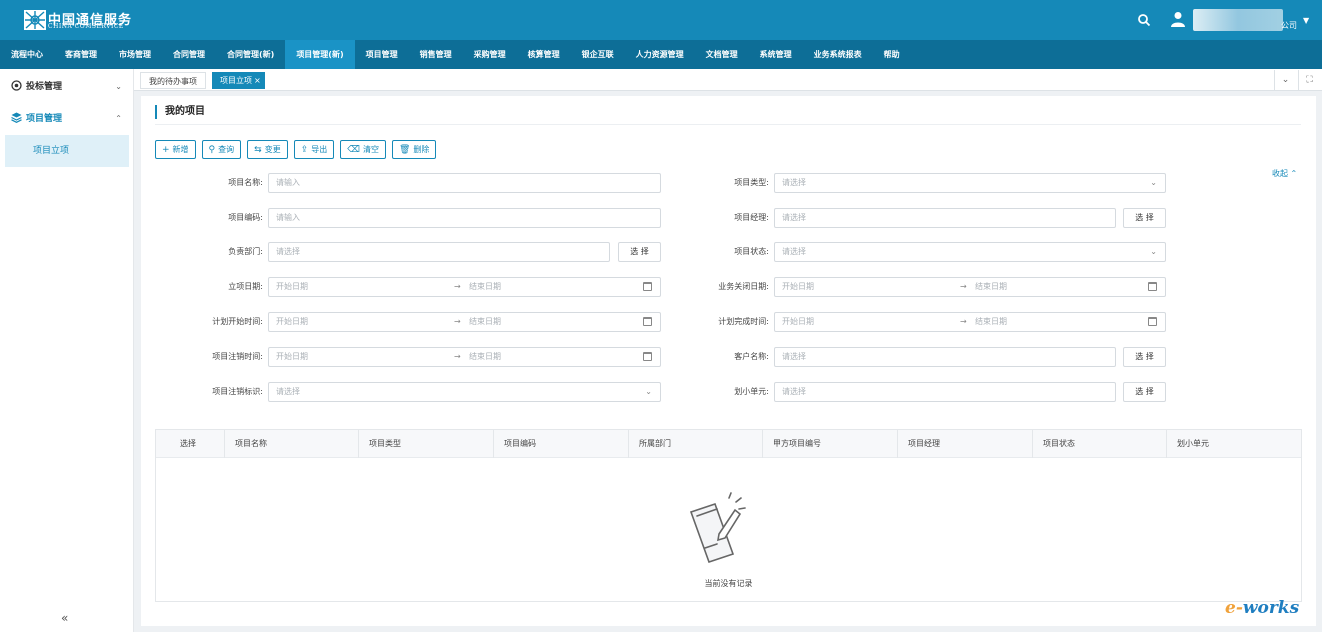 This screenshot has width=1322, height=632. Describe the element at coordinates (27, 54) in the screenshot. I see `nav-item-flow-center: 流程中心` at that location.